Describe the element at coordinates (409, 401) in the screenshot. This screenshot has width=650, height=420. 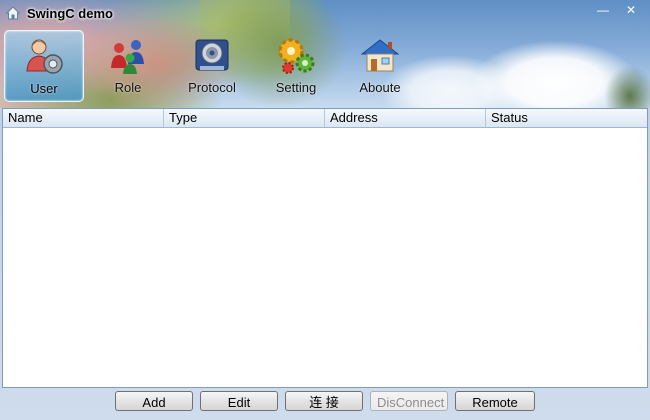
I see `disconnect-button: DisConnect` at that location.